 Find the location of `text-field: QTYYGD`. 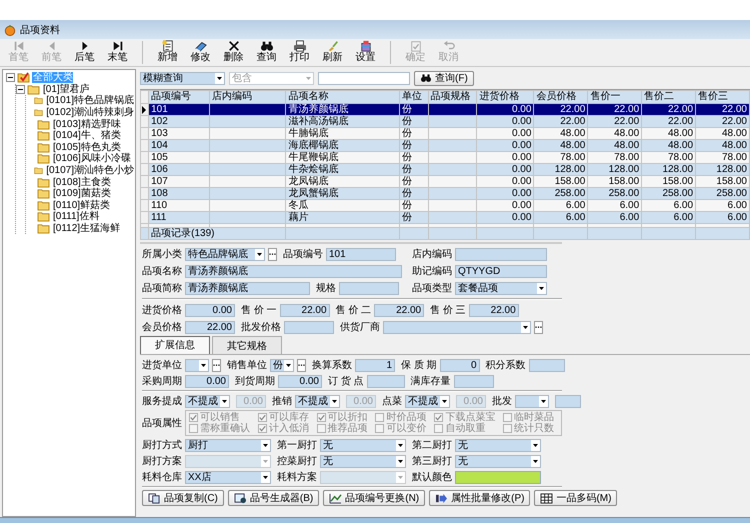

text-field: QTYYGD is located at coordinates (501, 271).